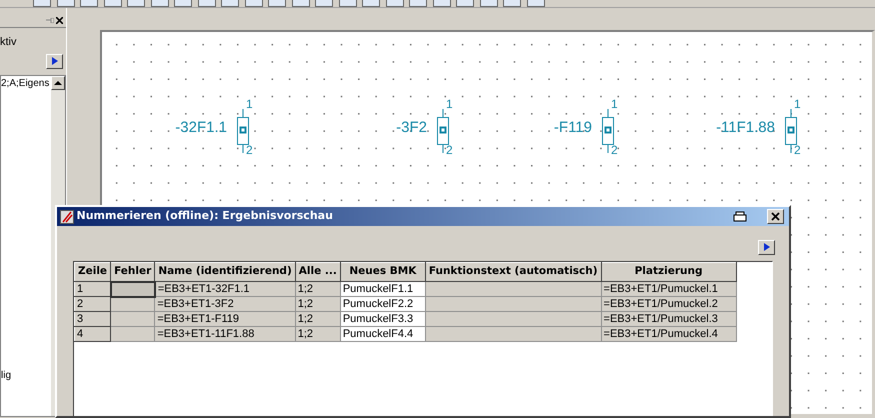  I want to click on column-header: Fehler, so click(132, 272).